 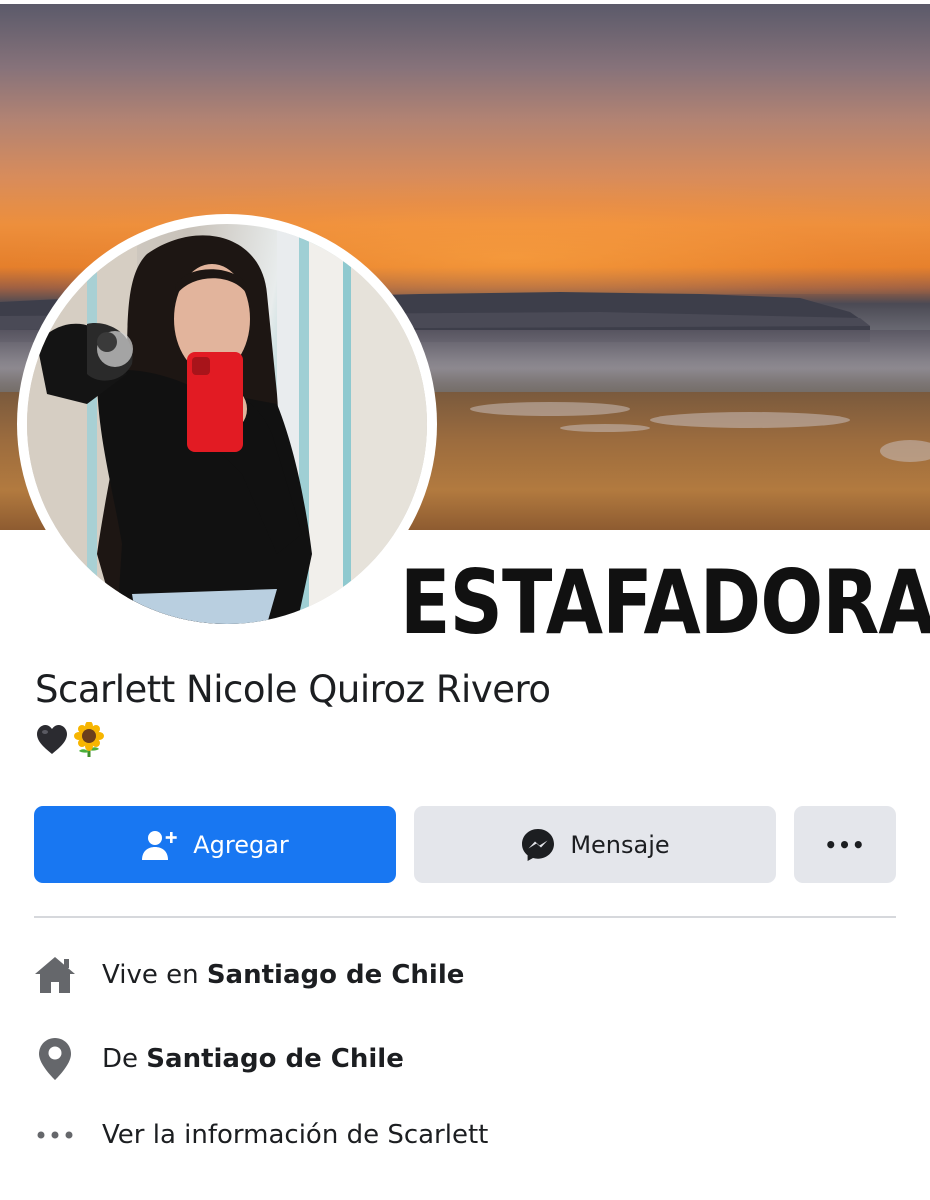 What do you see at coordinates (89, 739) in the screenshot?
I see `sunflower-emoji` at bounding box center [89, 739].